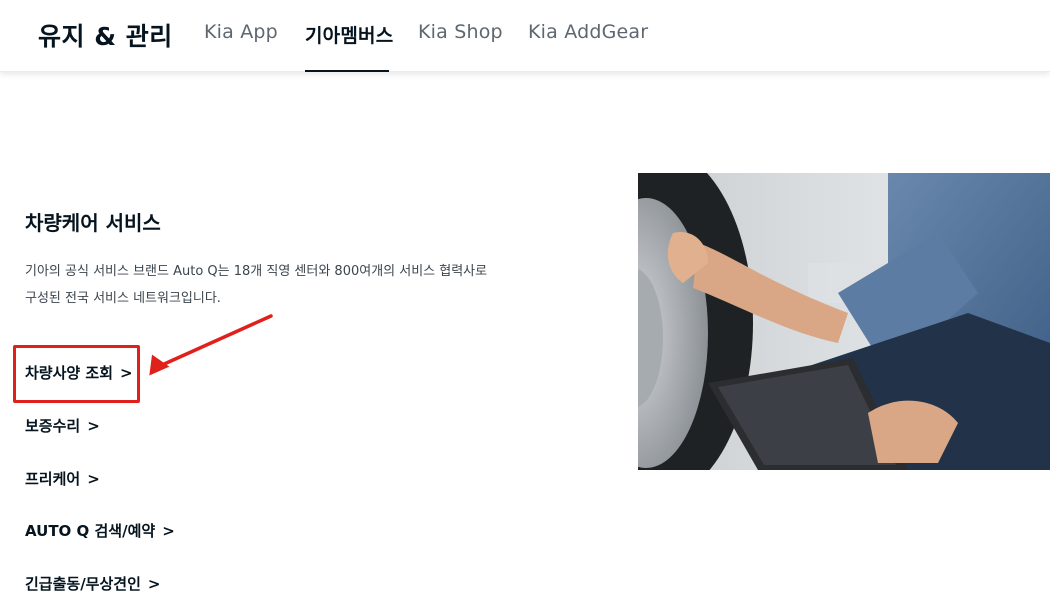 The width and height of the screenshot is (1050, 616). I want to click on tab-kia-members: 기아멤버스, so click(349, 34).